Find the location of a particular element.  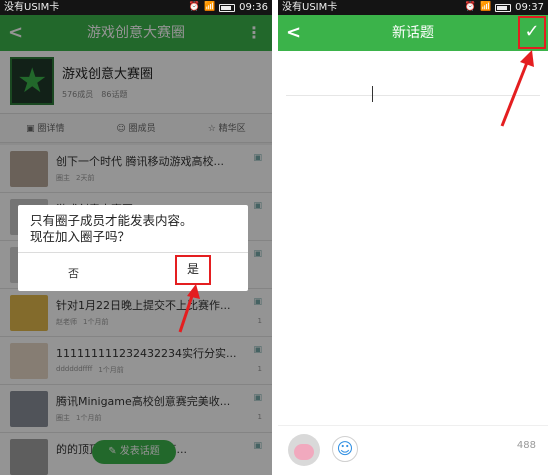

page-title: 新话题 is located at coordinates (413, 33).